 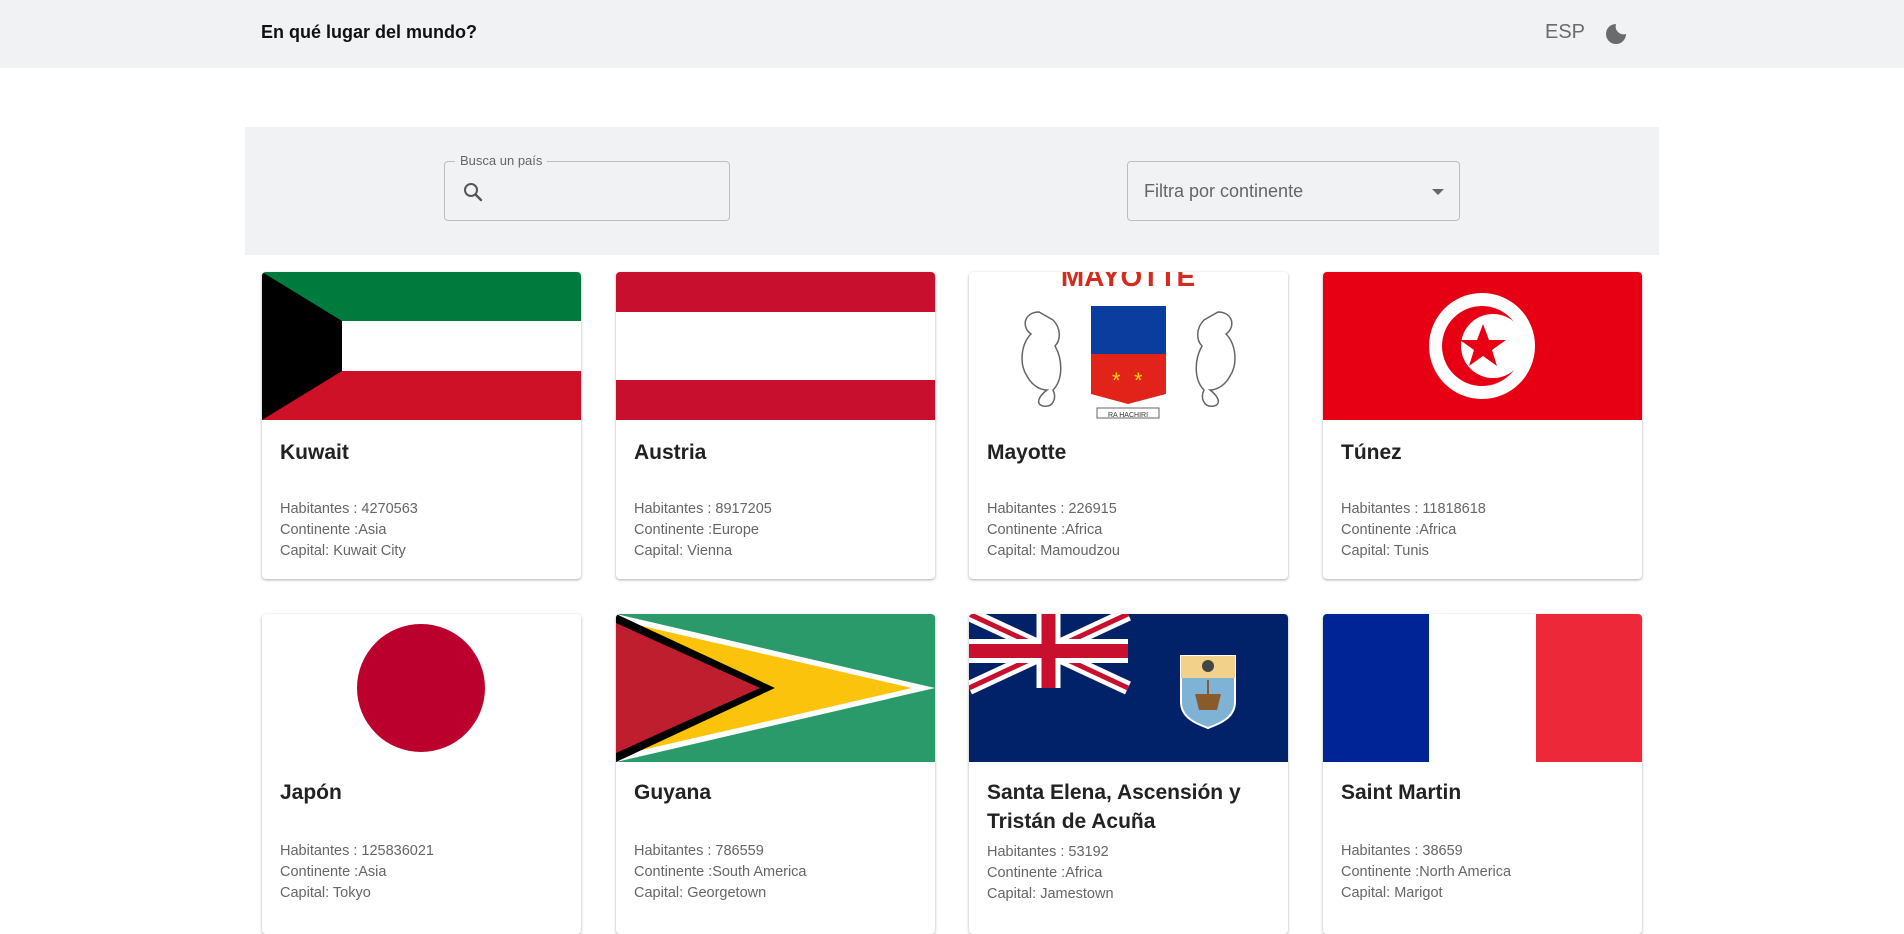 What do you see at coordinates (683, 551) in the screenshot?
I see `country-capital: Capital: Vienna` at bounding box center [683, 551].